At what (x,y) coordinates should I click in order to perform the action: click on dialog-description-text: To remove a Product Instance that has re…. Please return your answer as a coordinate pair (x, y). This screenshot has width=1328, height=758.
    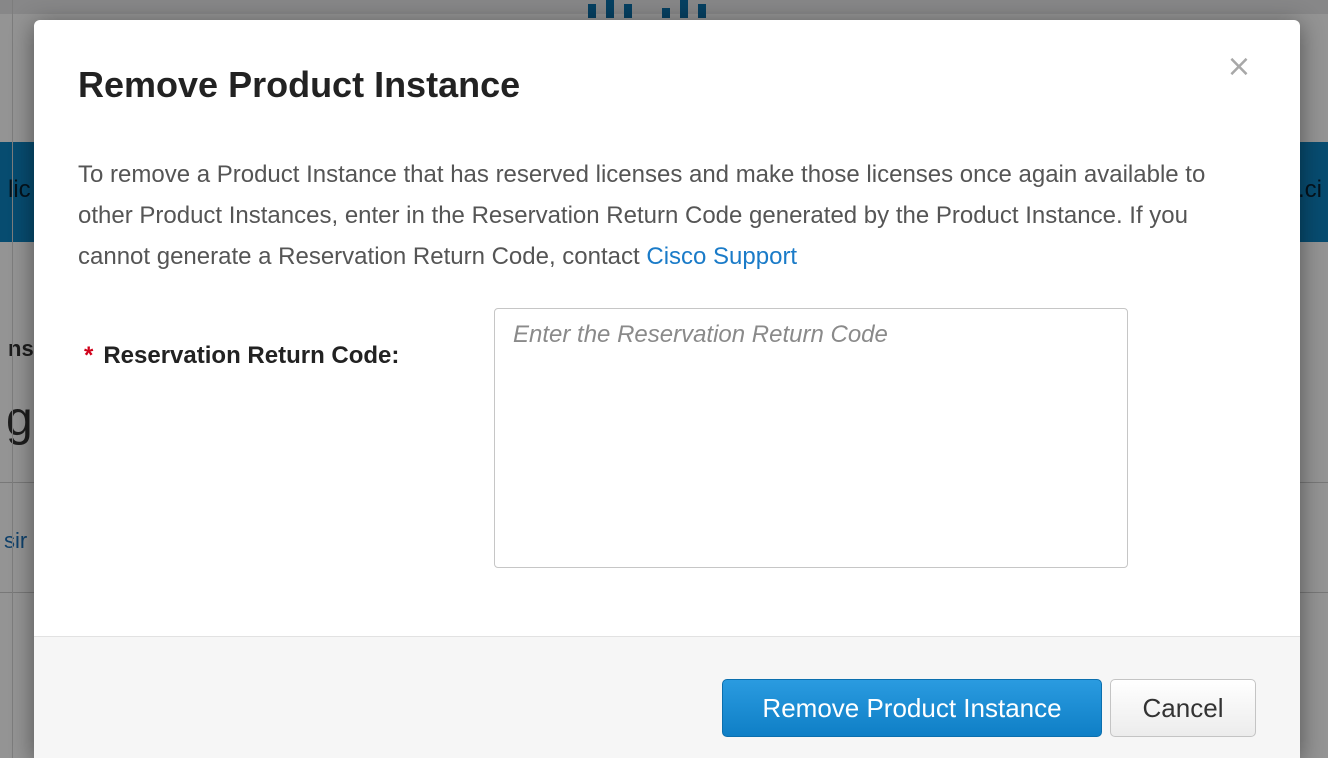
    Looking at the image, I should click on (642, 215).